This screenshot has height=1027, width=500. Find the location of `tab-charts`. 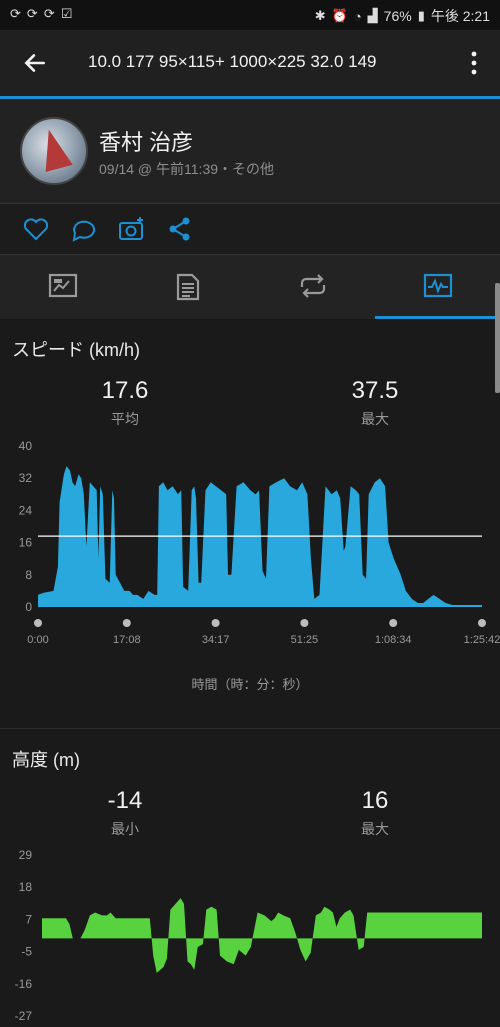

tab-charts is located at coordinates (437, 287).